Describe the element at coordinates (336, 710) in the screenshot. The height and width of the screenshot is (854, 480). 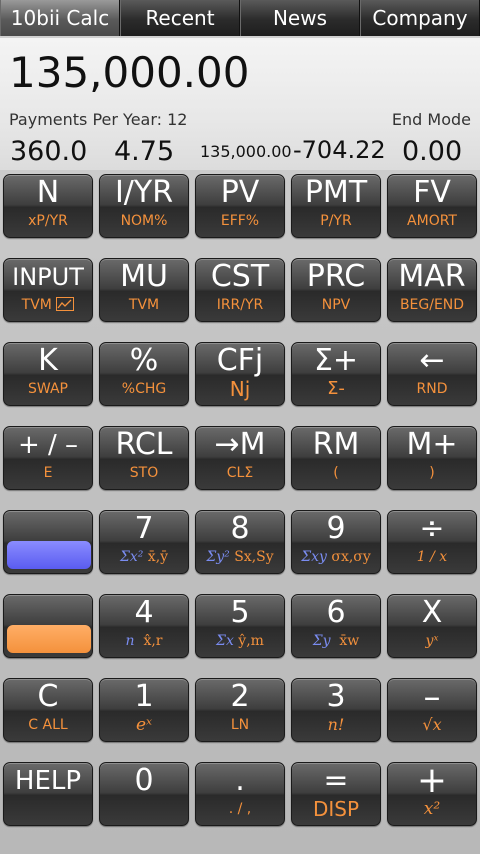
I see `key-3: 3 n!` at that location.